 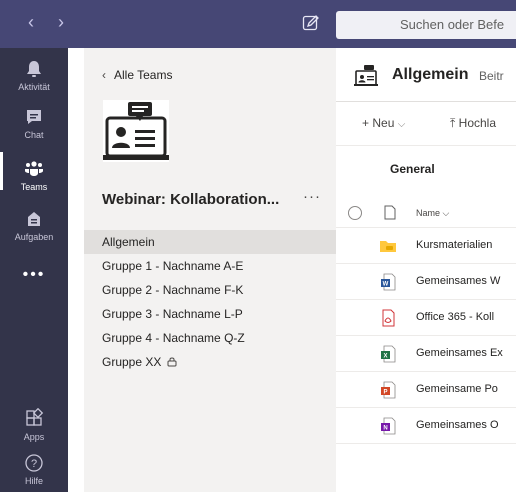 I want to click on svg-text: W, so click(x=386, y=285).